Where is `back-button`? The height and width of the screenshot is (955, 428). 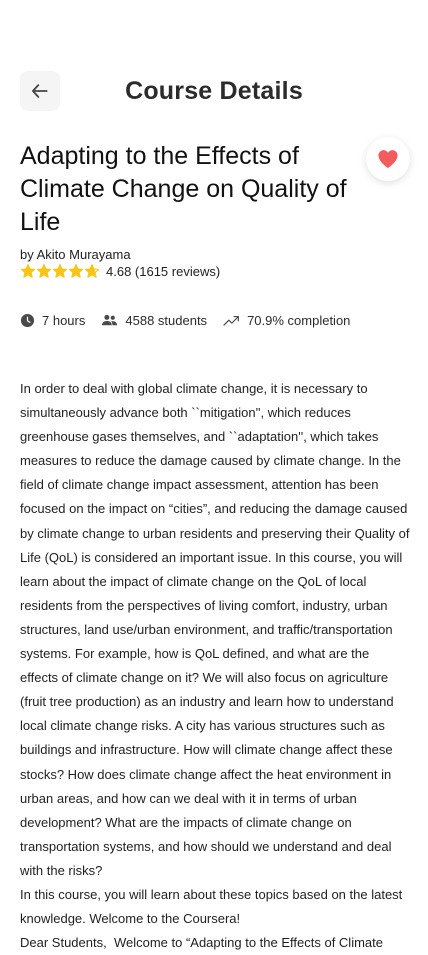
back-button is located at coordinates (40, 91).